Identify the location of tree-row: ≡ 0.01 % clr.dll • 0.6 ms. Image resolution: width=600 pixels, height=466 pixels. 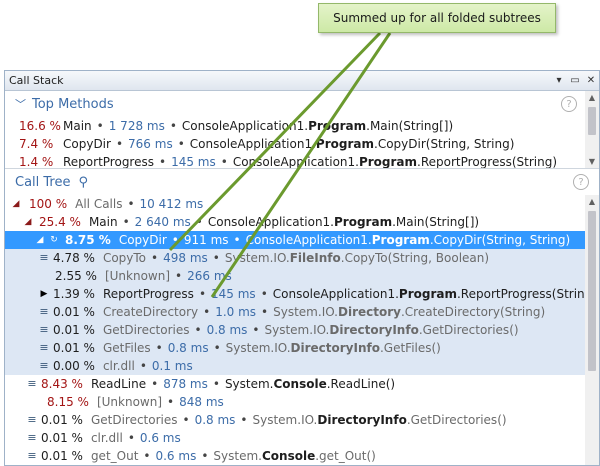
(302, 438).